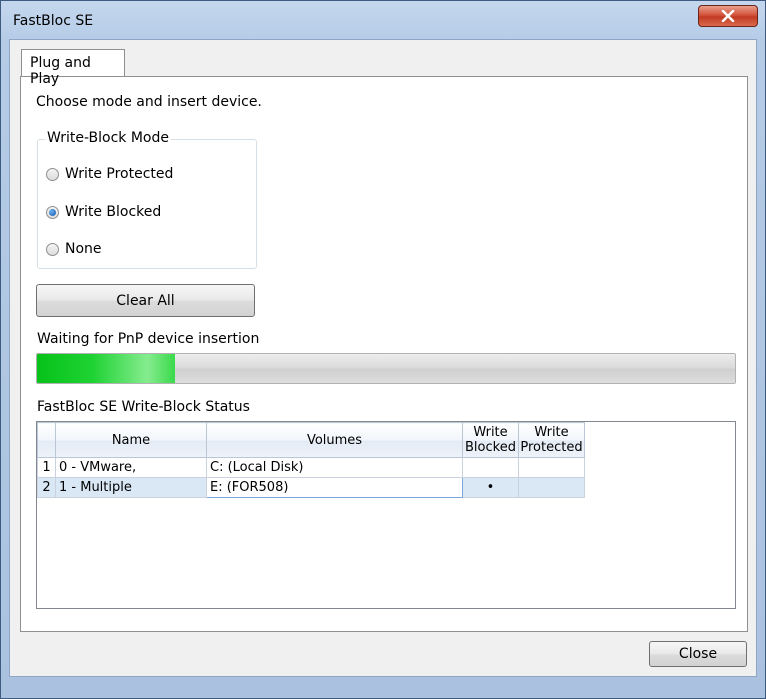 This screenshot has width=766, height=699. Describe the element at coordinates (131, 487) in the screenshot. I see `cell-name: 1 - Multiple` at that location.